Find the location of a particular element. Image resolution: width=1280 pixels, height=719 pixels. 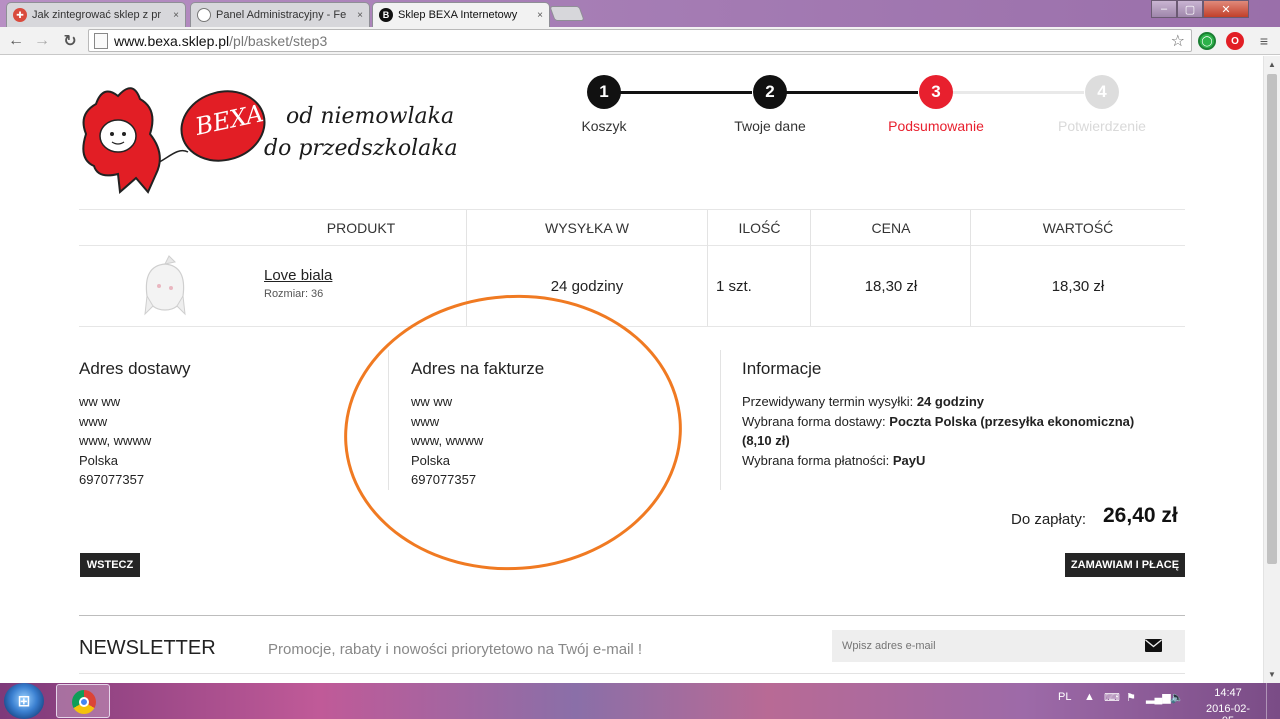

language-indicator: PL is located at coordinates (1064, 697).